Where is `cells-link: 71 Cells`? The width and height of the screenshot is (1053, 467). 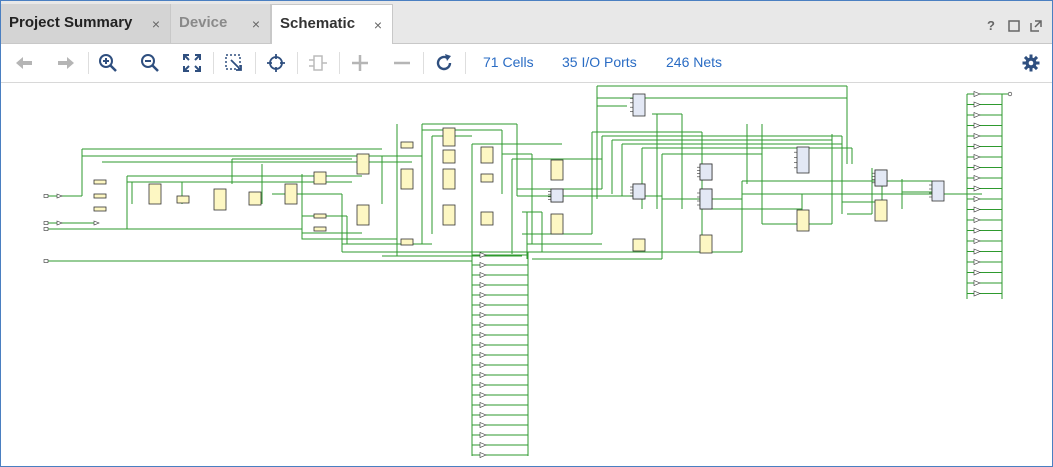 cells-link: 71 Cells is located at coordinates (508, 62).